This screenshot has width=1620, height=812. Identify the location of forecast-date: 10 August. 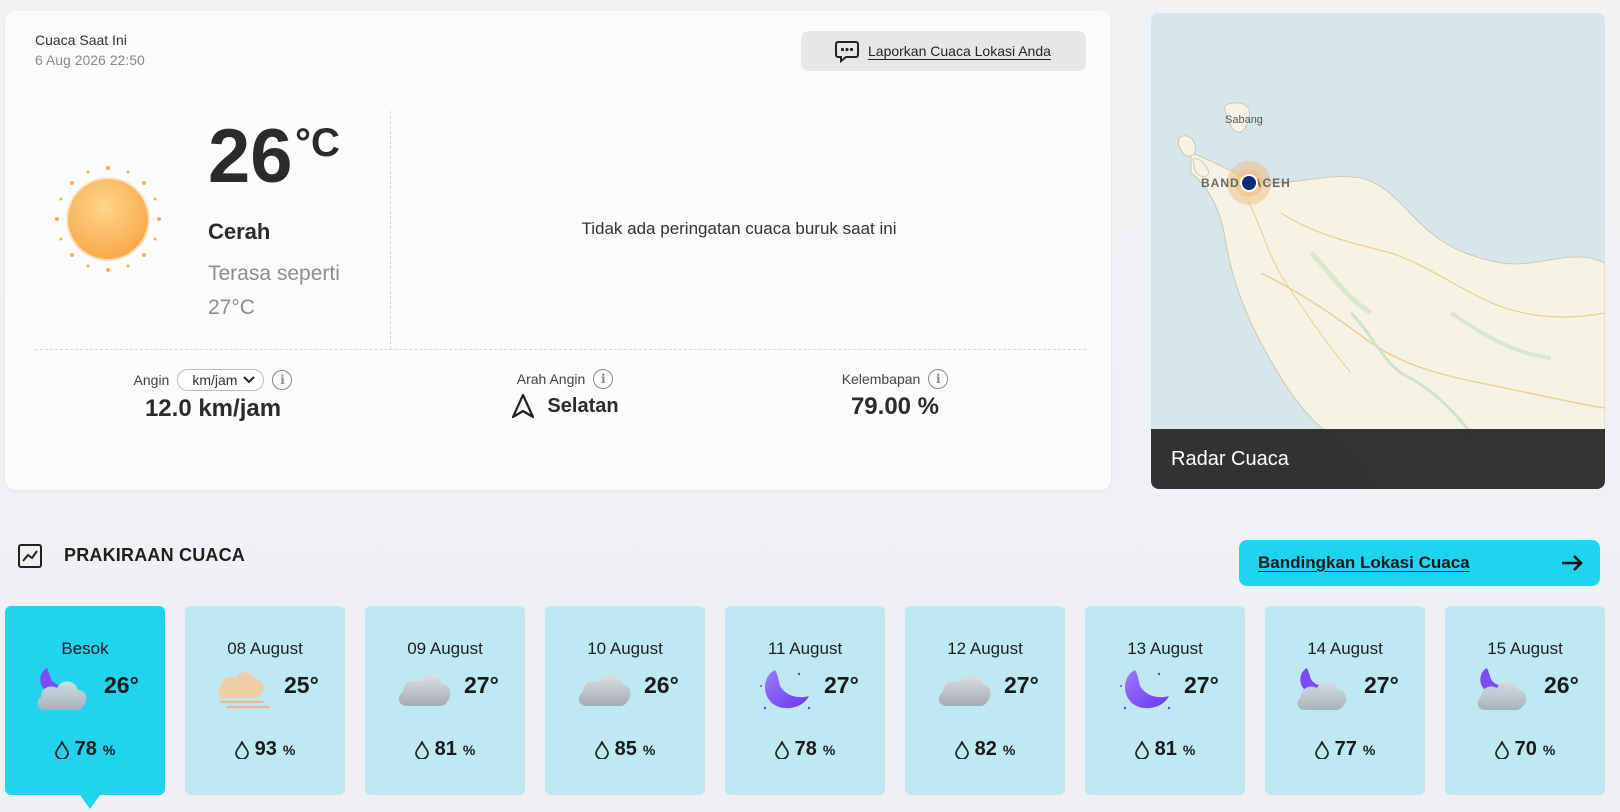
(625, 648).